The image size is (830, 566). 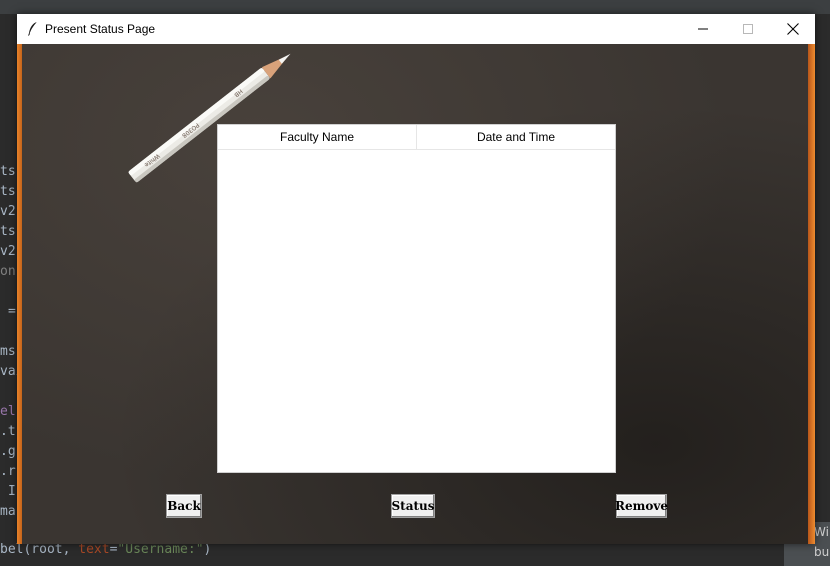 I want to click on ide-code-suffix: ), so click(x=207, y=549).